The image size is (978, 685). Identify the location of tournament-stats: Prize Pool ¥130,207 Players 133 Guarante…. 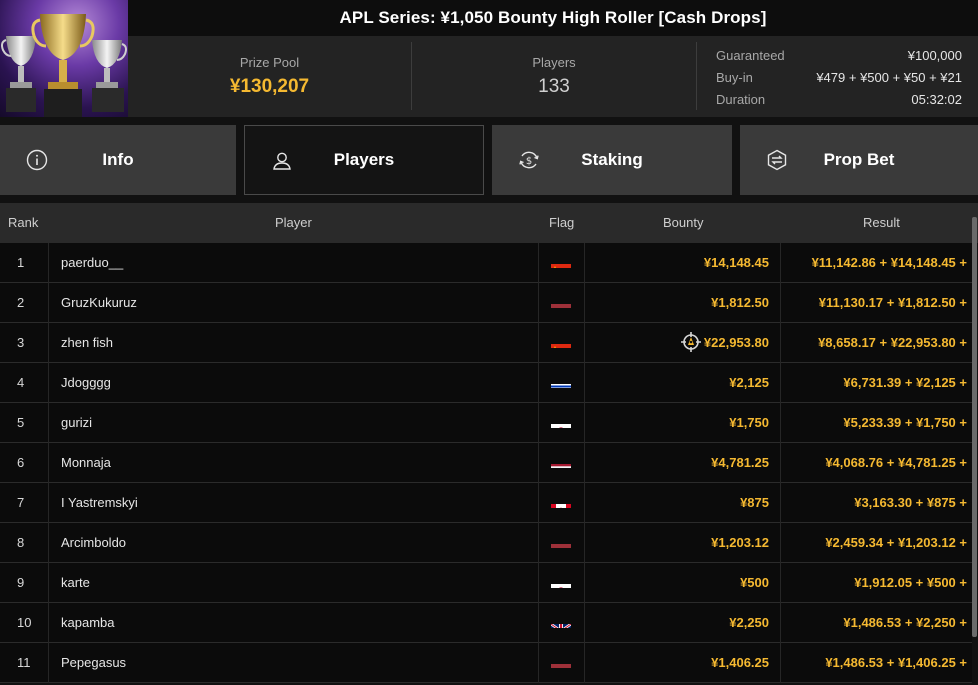
(553, 76).